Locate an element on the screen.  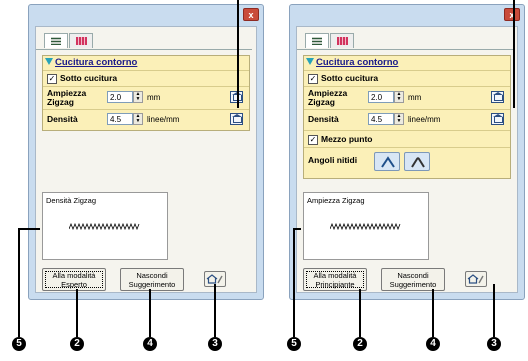
to-expert-mode-button: Alla modalità Esperto is located at coordinates (74, 279).